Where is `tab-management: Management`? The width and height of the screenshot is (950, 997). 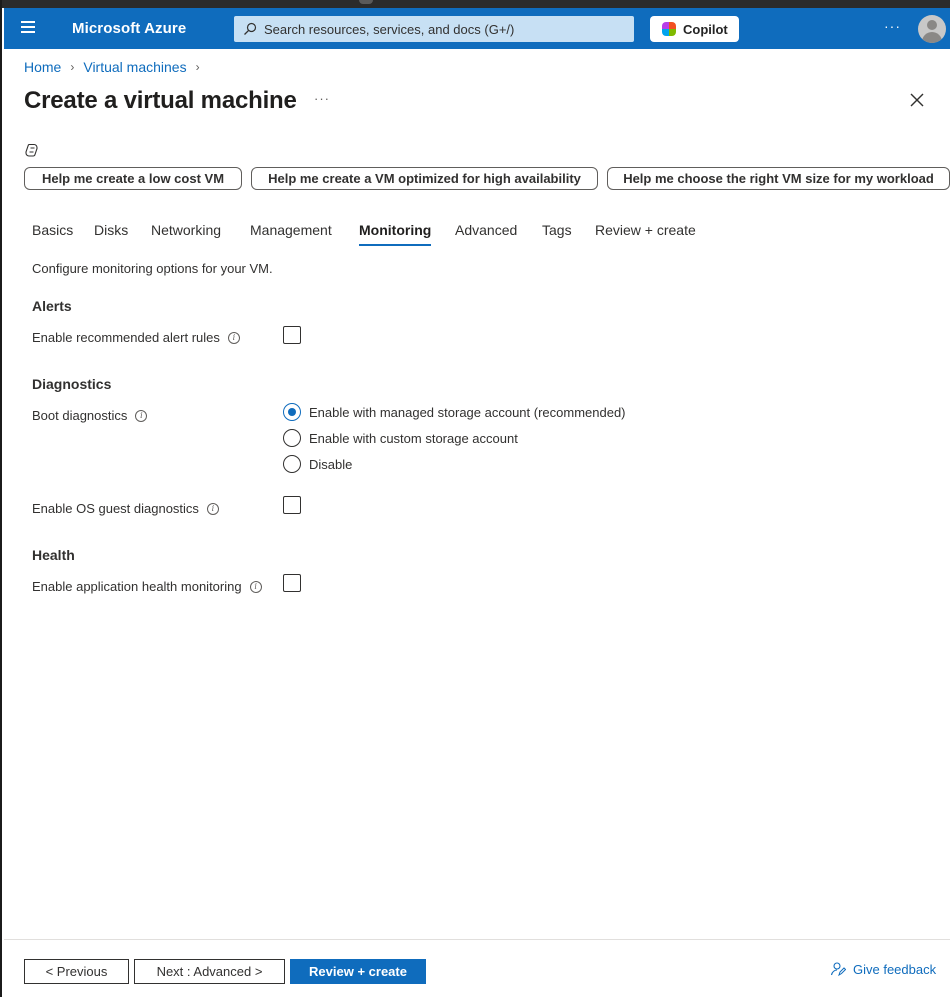 tab-management: Management is located at coordinates (291, 230).